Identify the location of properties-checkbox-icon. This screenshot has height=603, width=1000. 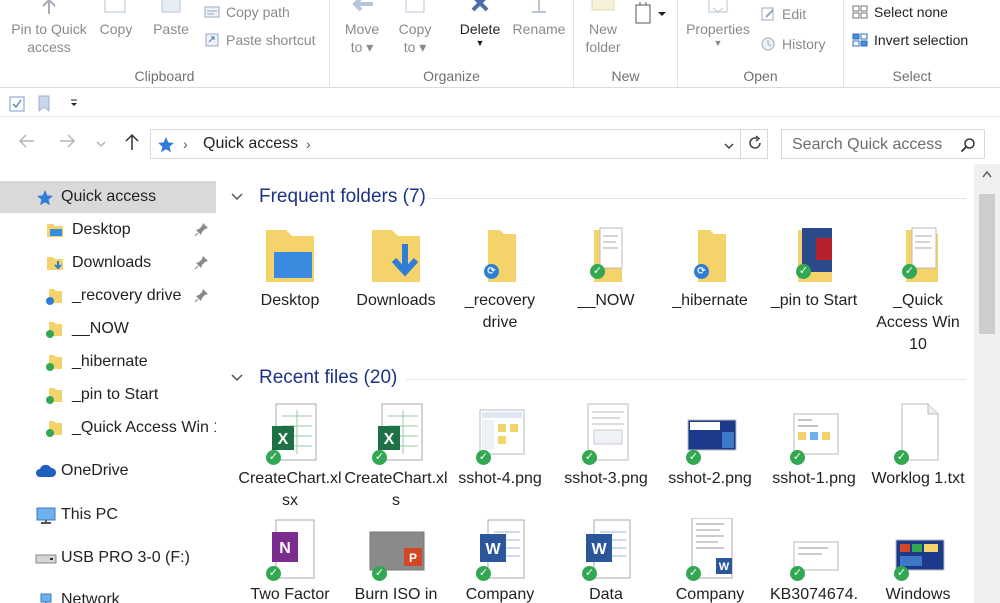
(17, 104).